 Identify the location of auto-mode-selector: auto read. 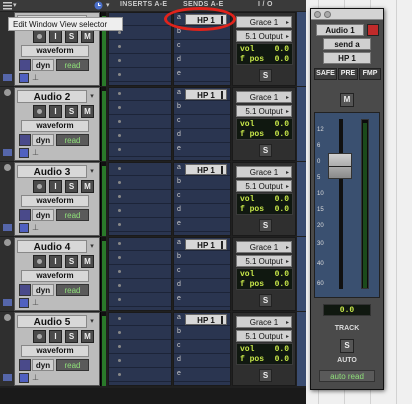
(347, 376).